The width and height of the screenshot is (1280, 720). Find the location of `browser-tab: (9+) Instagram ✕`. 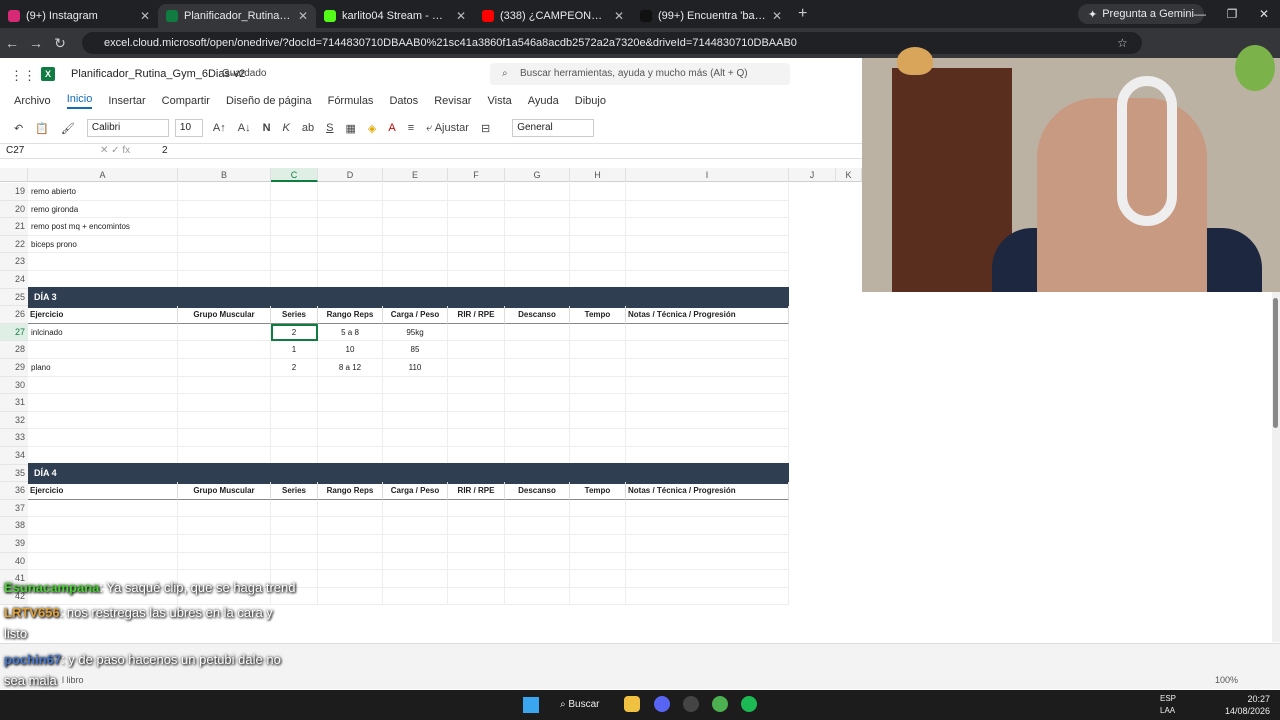

browser-tab: (9+) Instagram ✕ is located at coordinates (79, 16).